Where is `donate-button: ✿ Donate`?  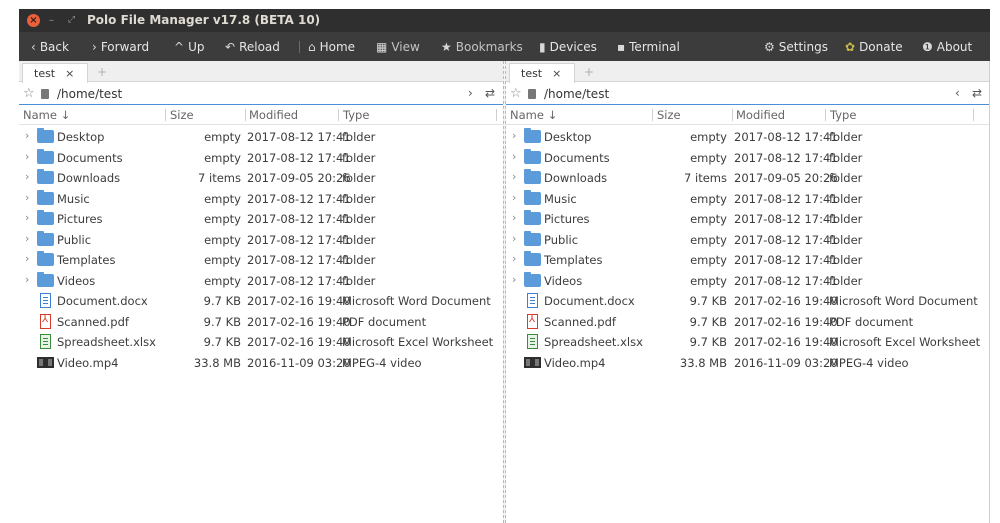 donate-button: ✿ Donate is located at coordinates (874, 47).